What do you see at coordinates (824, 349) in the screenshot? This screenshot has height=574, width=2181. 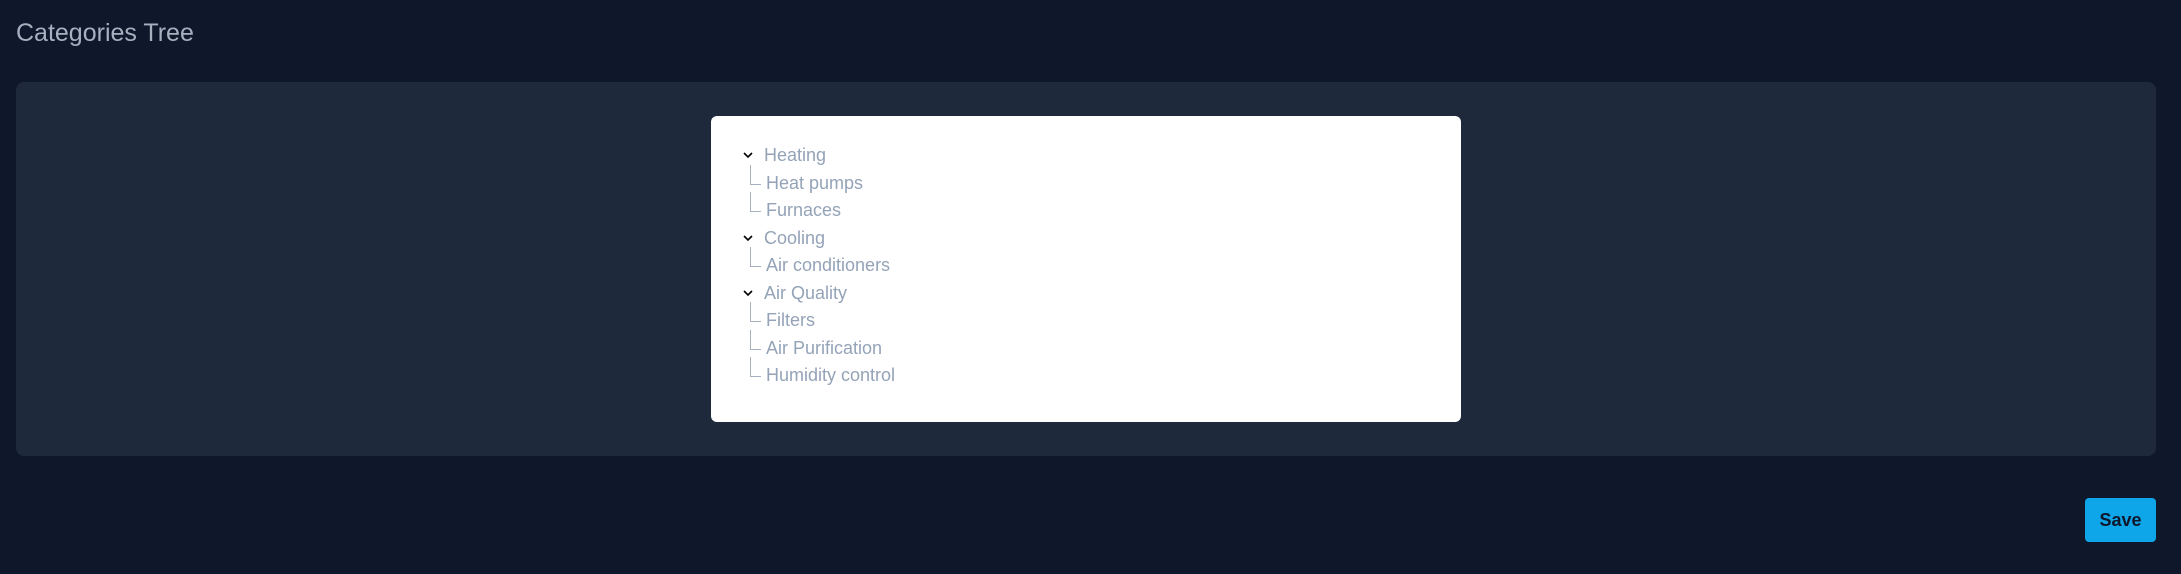 I see `tree-leaf-label: Air Purification` at bounding box center [824, 349].